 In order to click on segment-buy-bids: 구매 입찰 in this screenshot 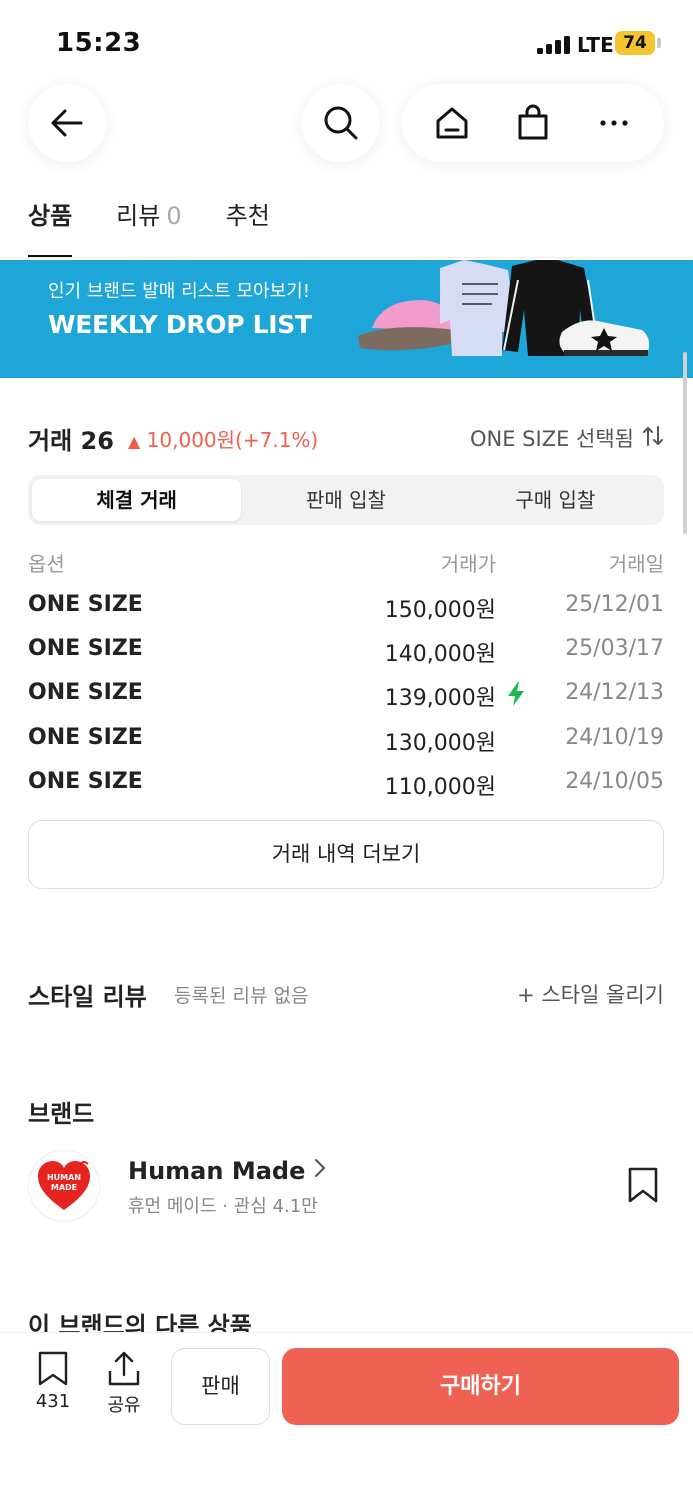, I will do `click(555, 500)`.